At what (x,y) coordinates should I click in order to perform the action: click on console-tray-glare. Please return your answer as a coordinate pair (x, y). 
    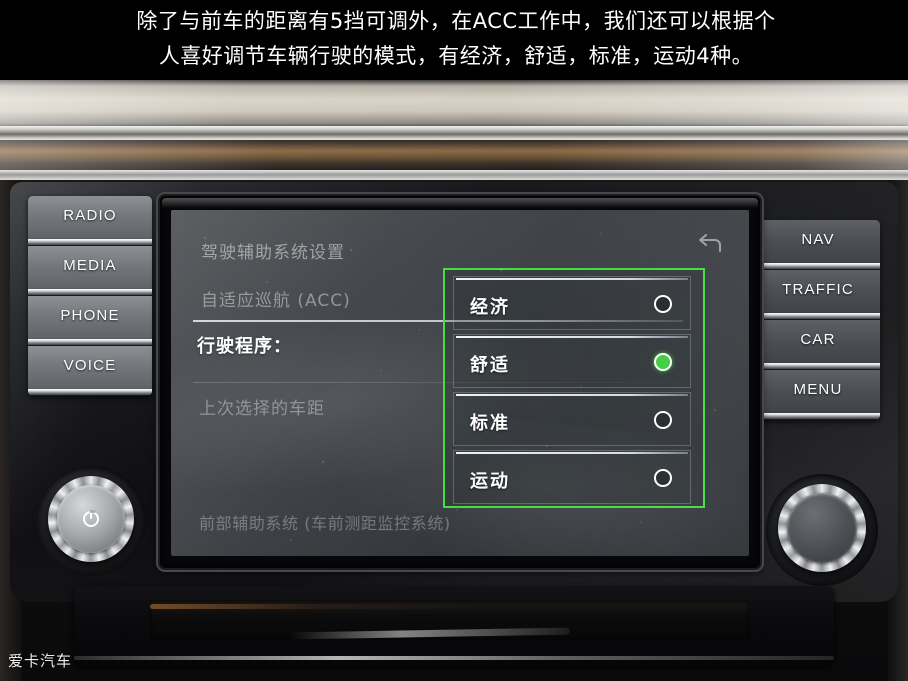
    Looking at the image, I should click on (315, 606).